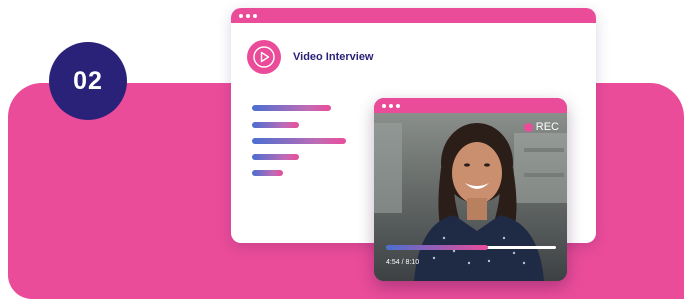 The width and height of the screenshot is (684, 299). Describe the element at coordinates (437, 247) in the screenshot. I see `progress-fill` at that location.